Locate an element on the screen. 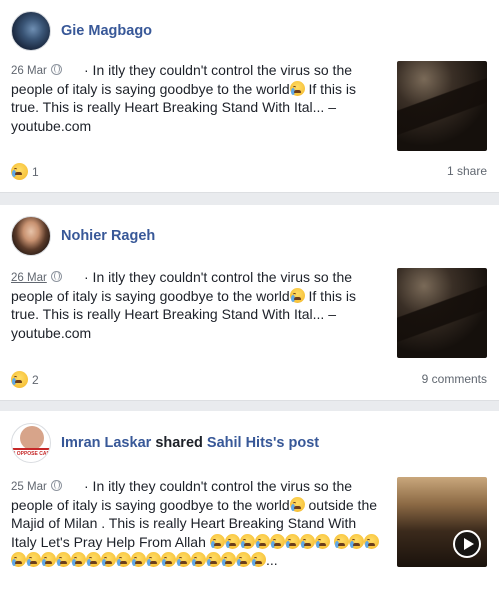 This screenshot has width=499, height=591. post-header: Nohier Rageh is located at coordinates (83, 236).